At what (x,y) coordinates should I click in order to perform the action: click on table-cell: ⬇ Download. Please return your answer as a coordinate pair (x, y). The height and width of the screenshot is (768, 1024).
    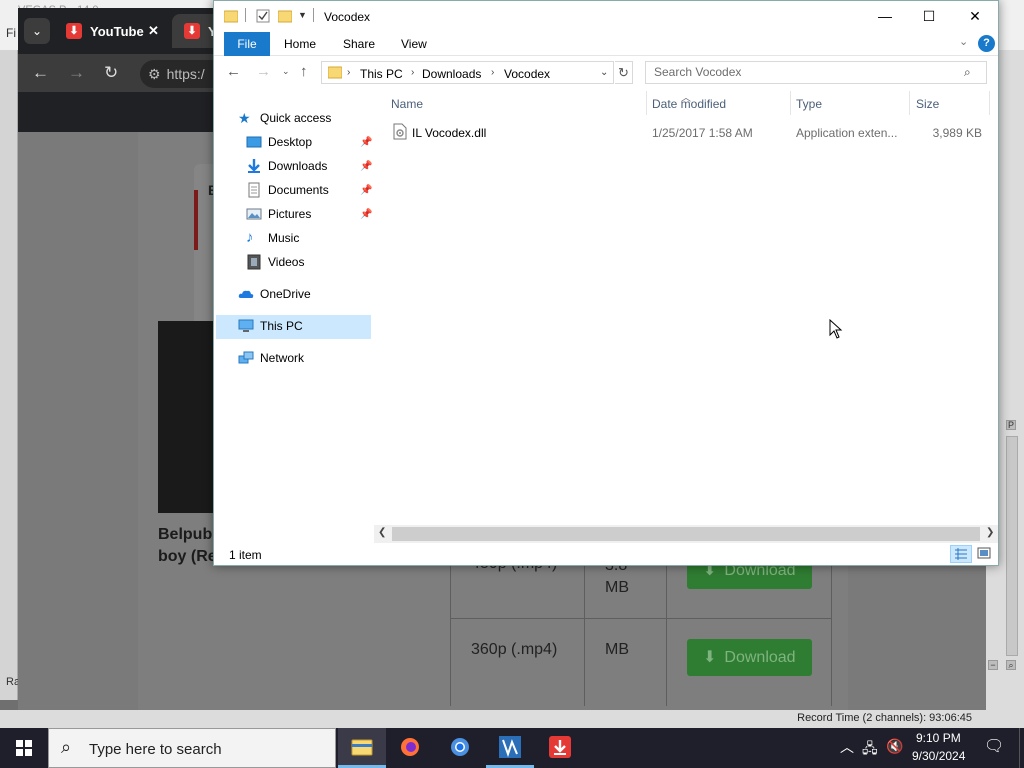
    Looking at the image, I should click on (749, 662).